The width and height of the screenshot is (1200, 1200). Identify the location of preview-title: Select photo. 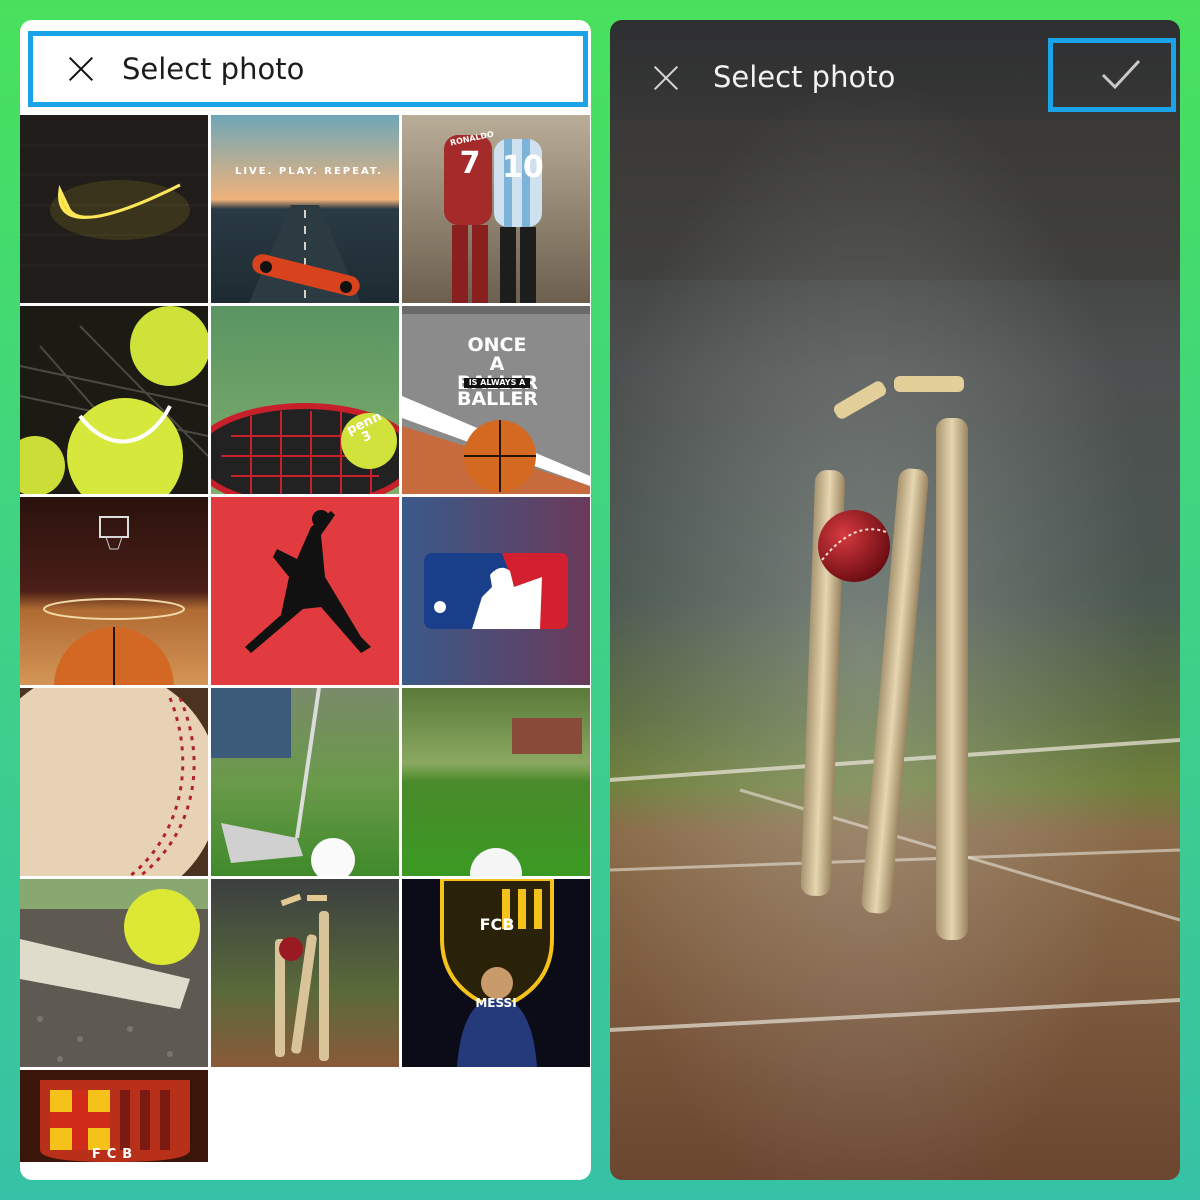
(804, 77).